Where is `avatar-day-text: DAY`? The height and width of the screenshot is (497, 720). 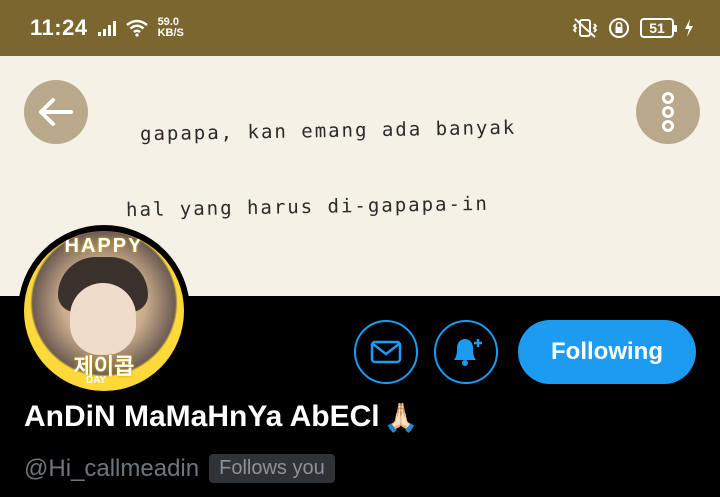 avatar-day-text: DAY is located at coordinates (96, 380).